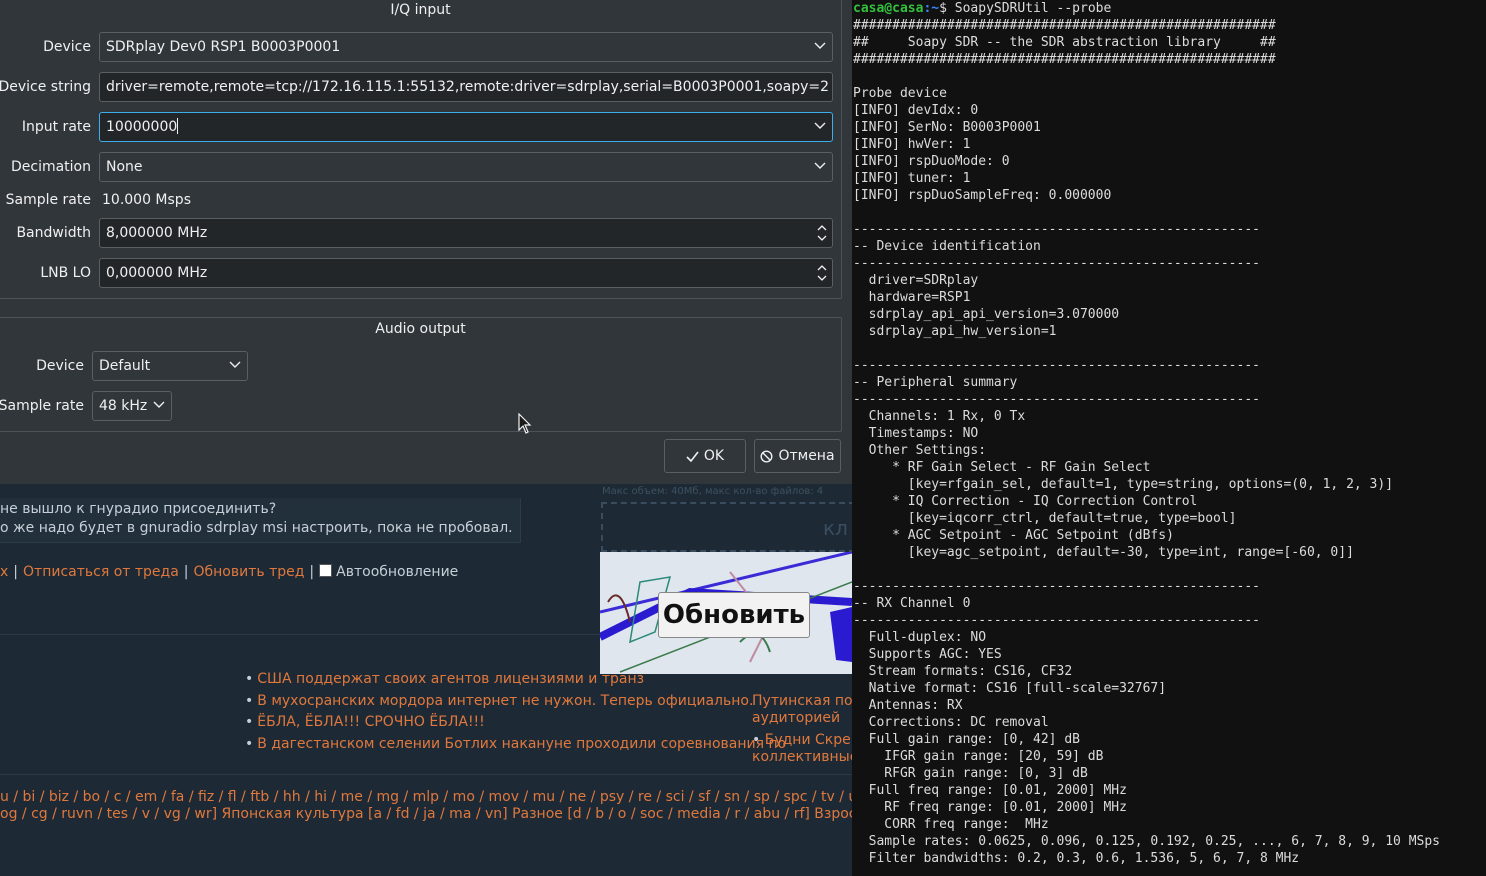 This screenshot has width=1486, height=876. Describe the element at coordinates (525, 423) in the screenshot. I see `mouse-cursor-icon` at that location.